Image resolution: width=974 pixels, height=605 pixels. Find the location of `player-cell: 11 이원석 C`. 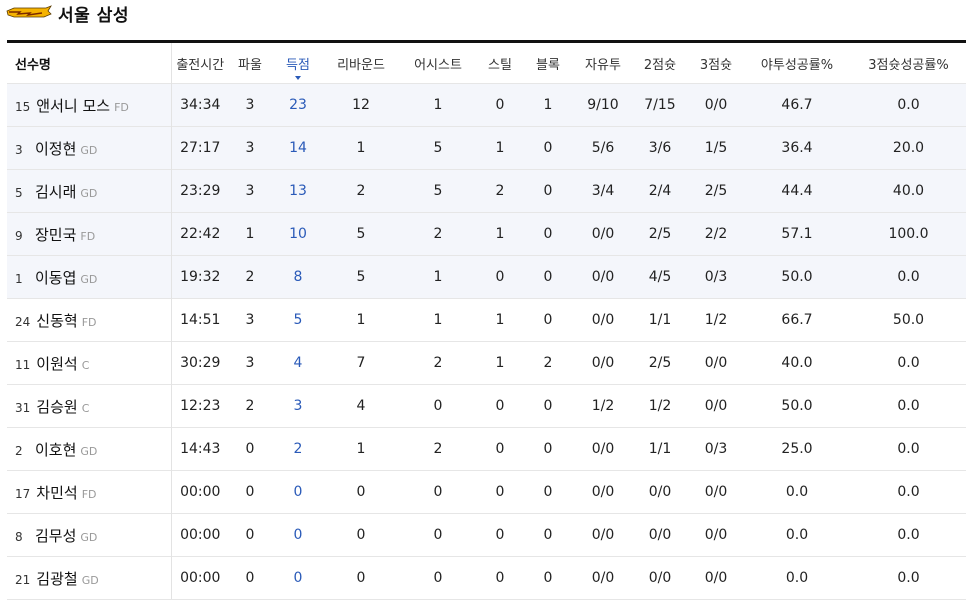

player-cell: 11 이원석 C is located at coordinates (89, 363).